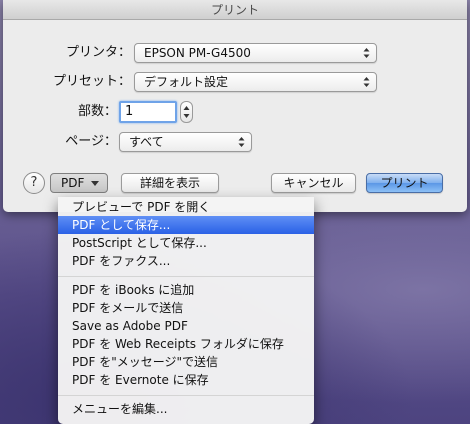 The image size is (470, 424). I want to click on menu-item-add-to-ibooks: PDF を iBooks に追加, so click(186, 290).